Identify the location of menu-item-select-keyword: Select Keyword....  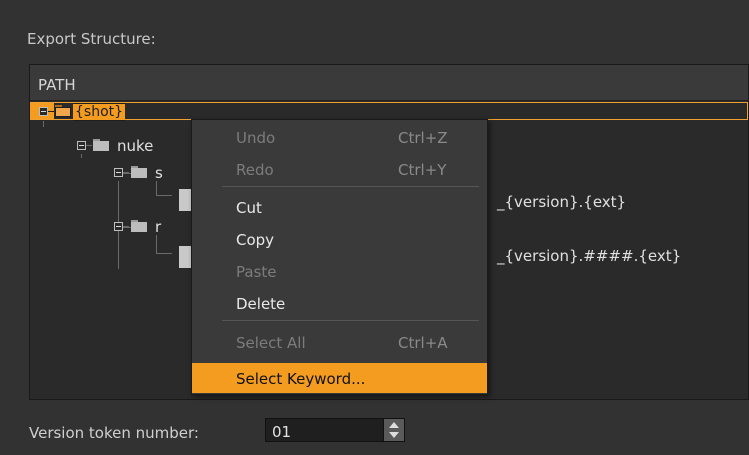
(339, 378).